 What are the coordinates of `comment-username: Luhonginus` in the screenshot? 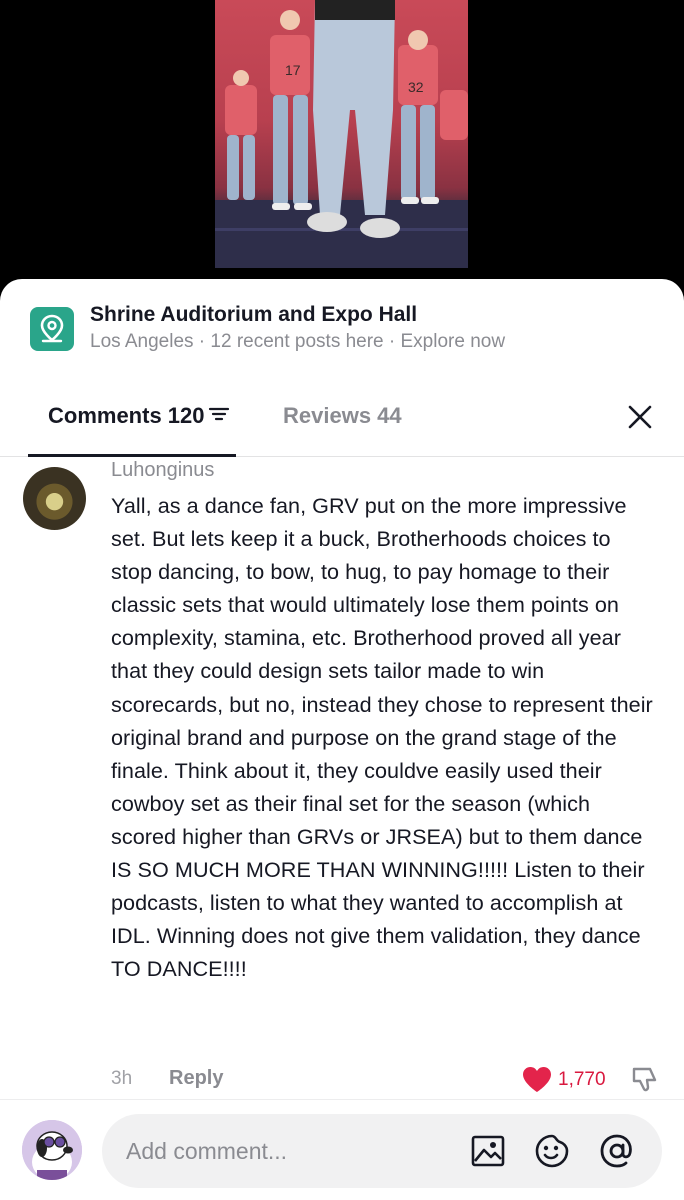 It's located at (162, 470).